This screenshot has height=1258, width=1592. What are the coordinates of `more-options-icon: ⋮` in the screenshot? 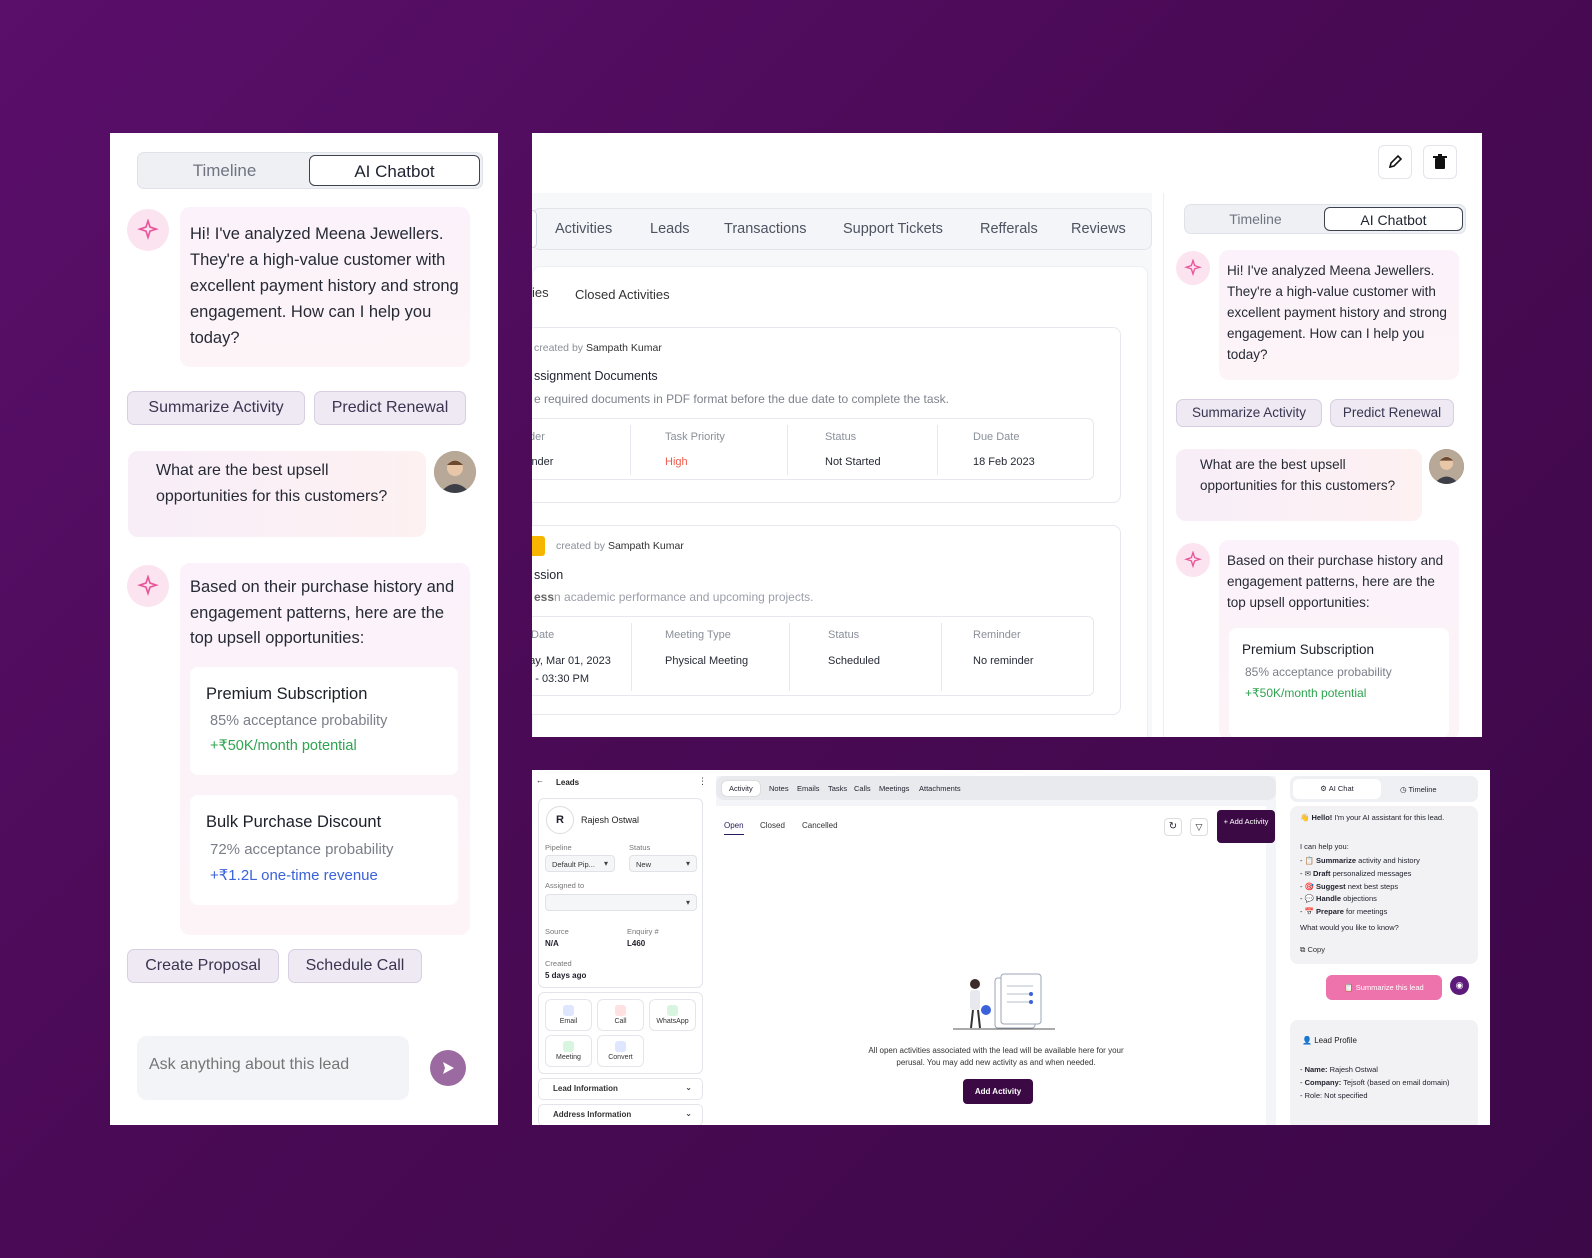 It's located at (702, 781).